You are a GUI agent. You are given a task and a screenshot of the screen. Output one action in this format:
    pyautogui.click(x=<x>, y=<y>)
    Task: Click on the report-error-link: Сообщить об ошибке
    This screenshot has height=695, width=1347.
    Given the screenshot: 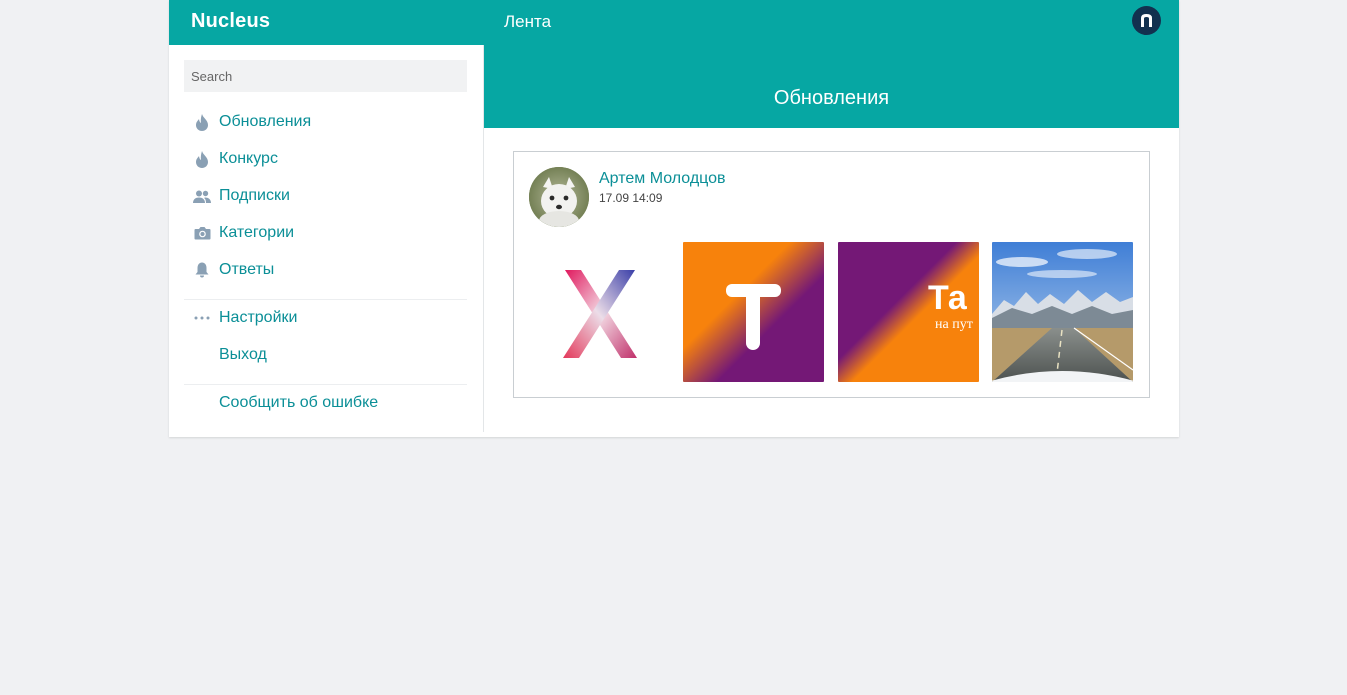 What is the action you would take?
    pyautogui.click(x=325, y=403)
    